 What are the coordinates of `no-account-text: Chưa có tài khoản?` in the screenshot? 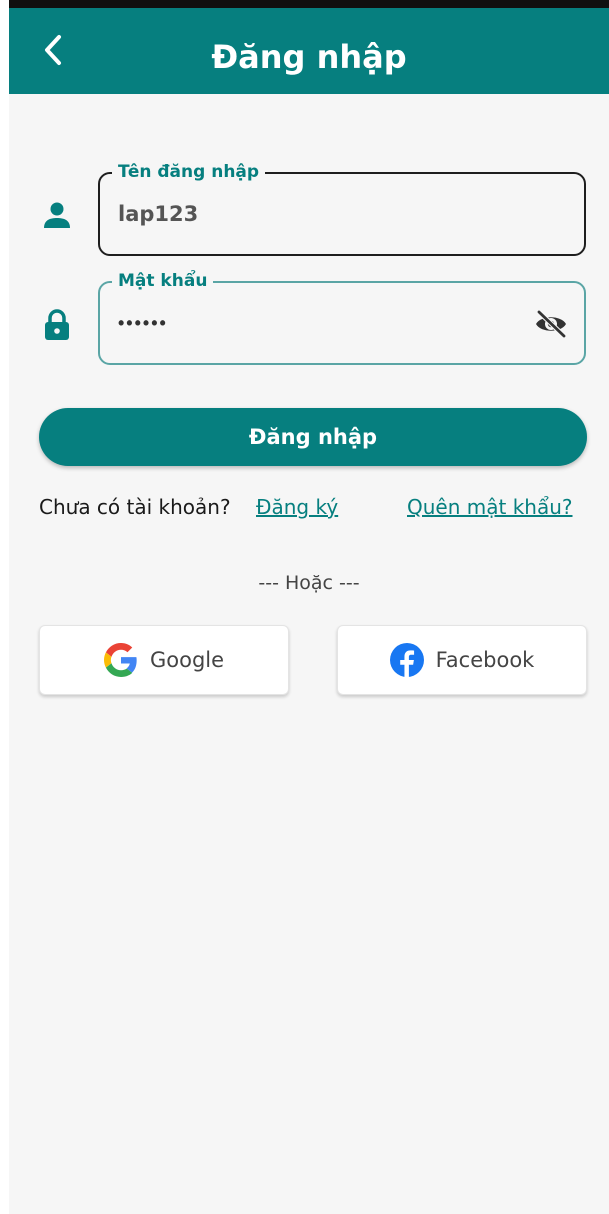 It's located at (135, 507).